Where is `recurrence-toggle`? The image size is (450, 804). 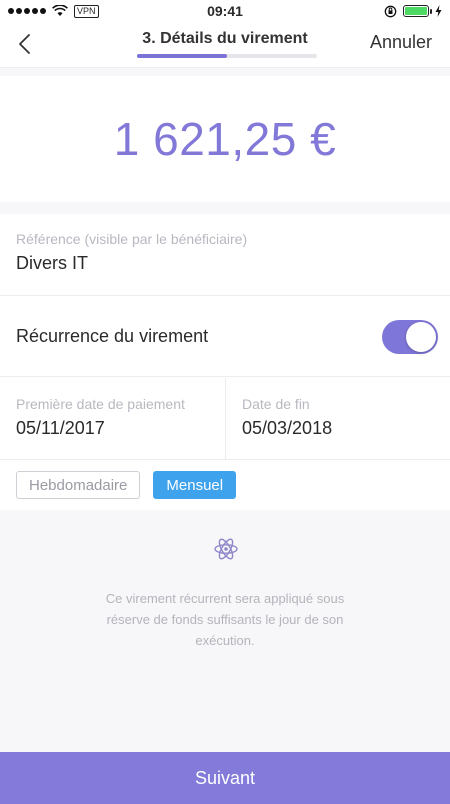
recurrence-toggle is located at coordinates (410, 336).